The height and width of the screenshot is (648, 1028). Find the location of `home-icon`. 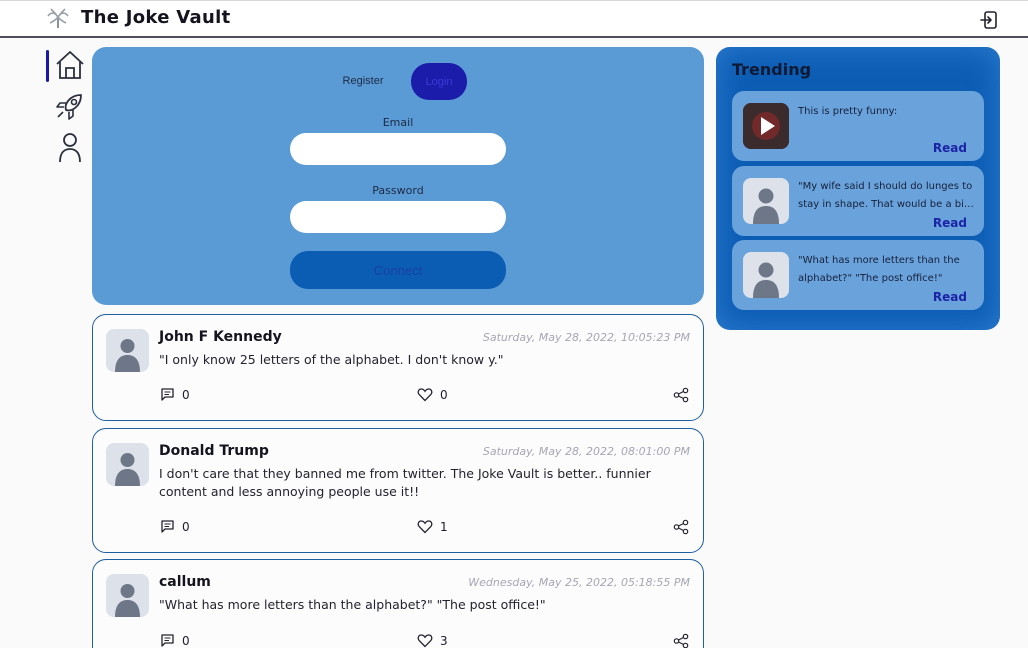

home-icon is located at coordinates (70, 65).